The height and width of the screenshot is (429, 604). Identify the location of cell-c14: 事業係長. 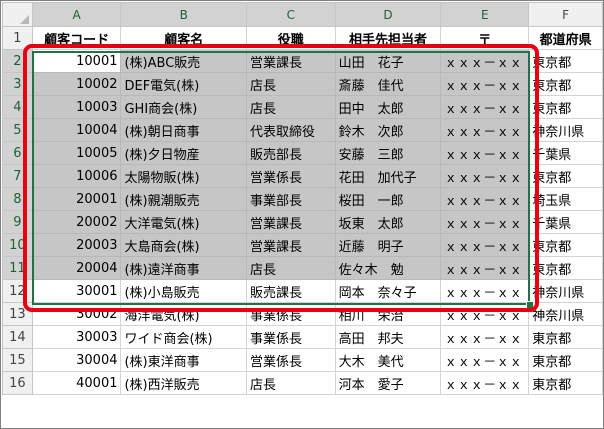
(290, 337).